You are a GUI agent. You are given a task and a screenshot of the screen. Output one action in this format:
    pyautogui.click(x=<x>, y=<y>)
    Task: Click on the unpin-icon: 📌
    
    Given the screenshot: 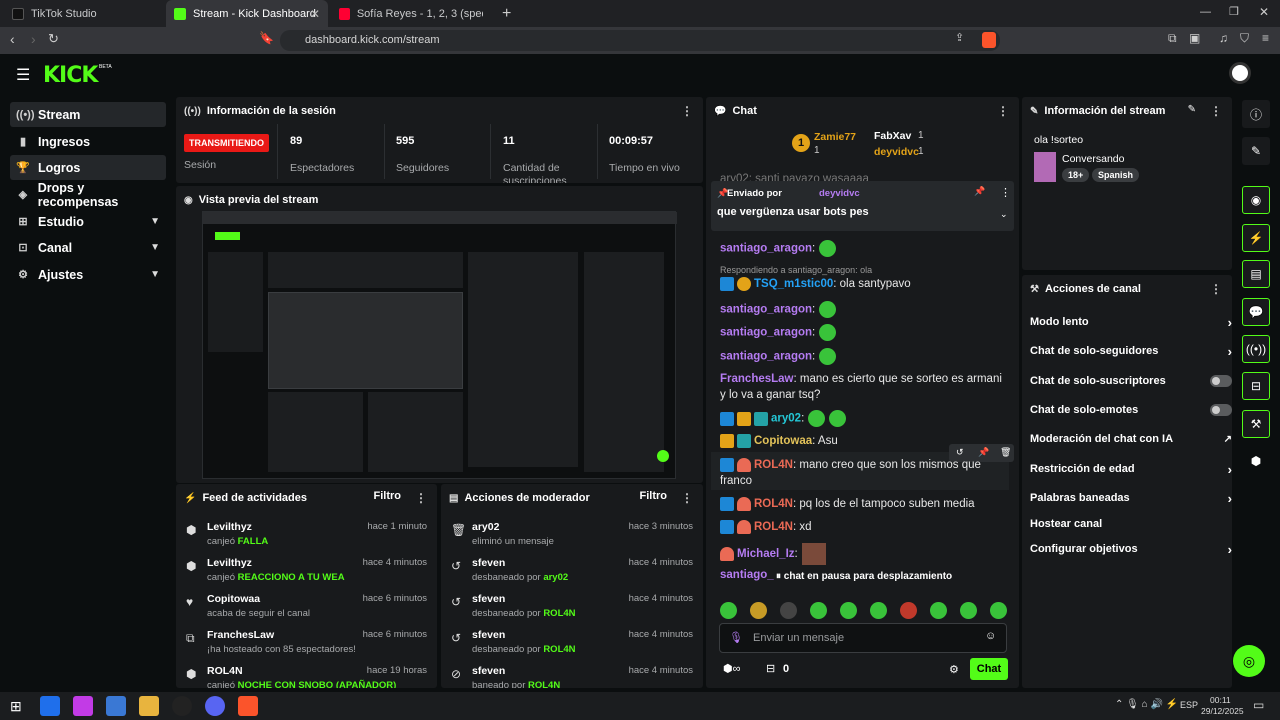 What is the action you would take?
    pyautogui.click(x=979, y=191)
    